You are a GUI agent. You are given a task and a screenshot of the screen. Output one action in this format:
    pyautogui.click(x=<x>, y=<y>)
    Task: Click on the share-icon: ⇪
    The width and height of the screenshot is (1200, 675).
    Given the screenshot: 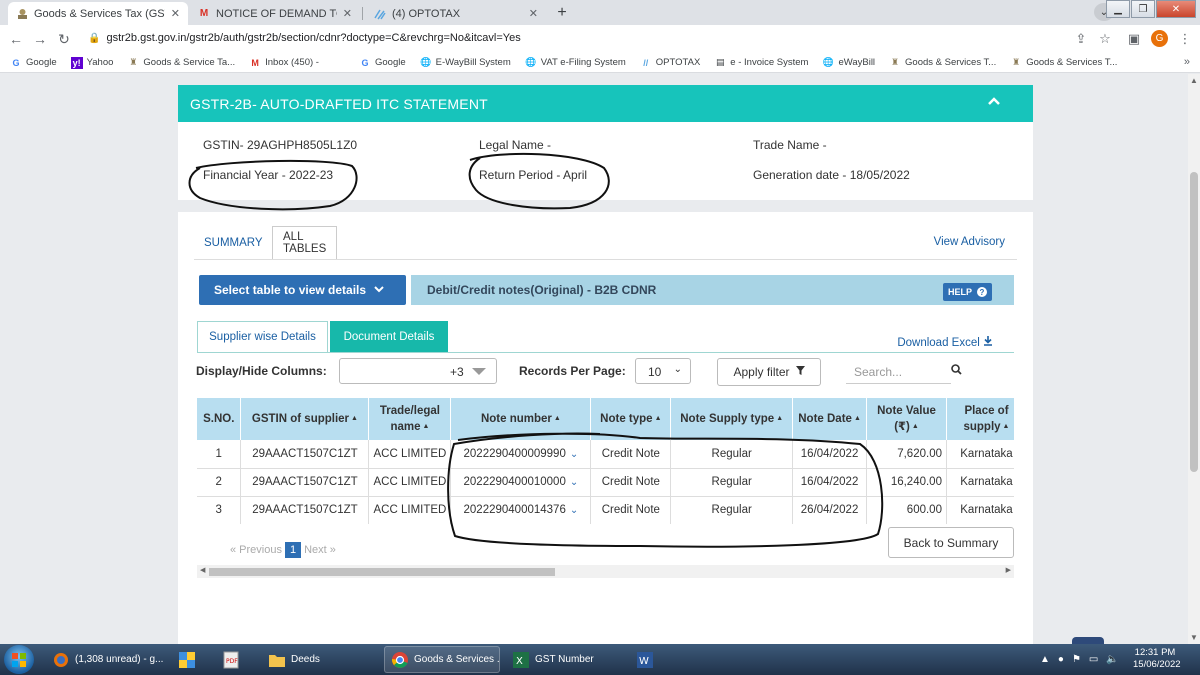 What is the action you would take?
    pyautogui.click(x=1081, y=39)
    